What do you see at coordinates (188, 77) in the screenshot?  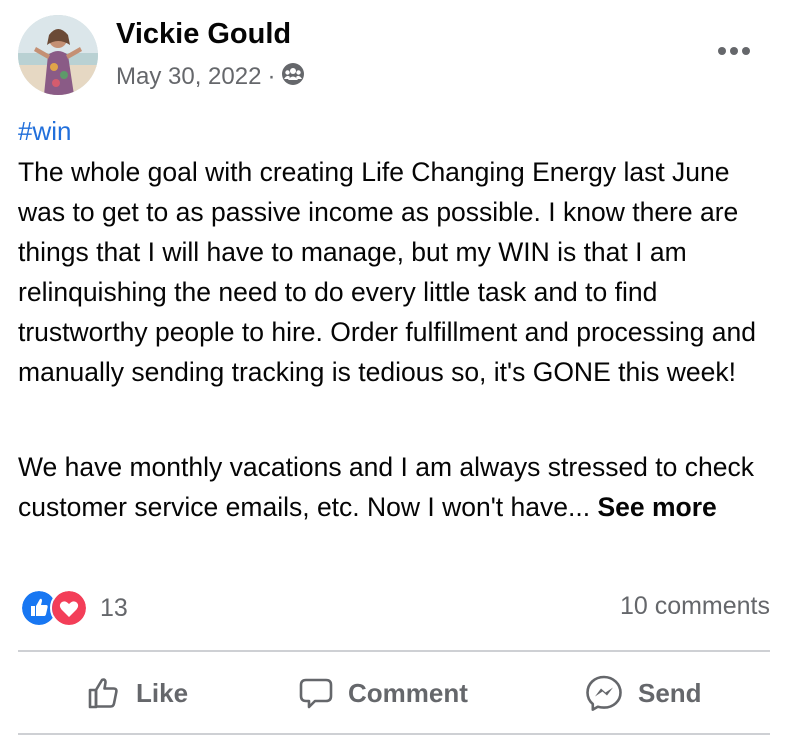 I see `post-date: May 30, 2022` at bounding box center [188, 77].